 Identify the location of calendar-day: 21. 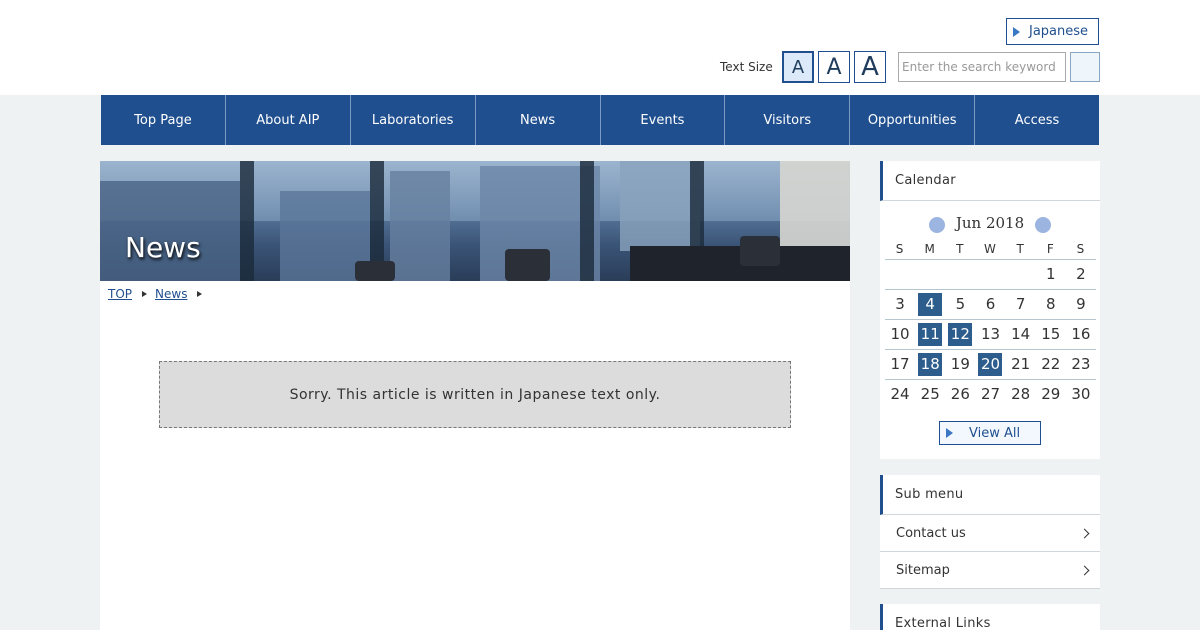
(1020, 363).